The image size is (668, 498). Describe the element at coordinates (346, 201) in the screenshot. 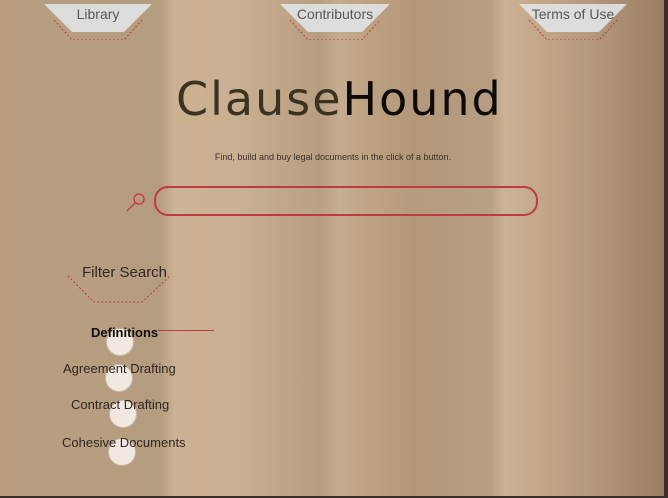

I see `search-input` at that location.